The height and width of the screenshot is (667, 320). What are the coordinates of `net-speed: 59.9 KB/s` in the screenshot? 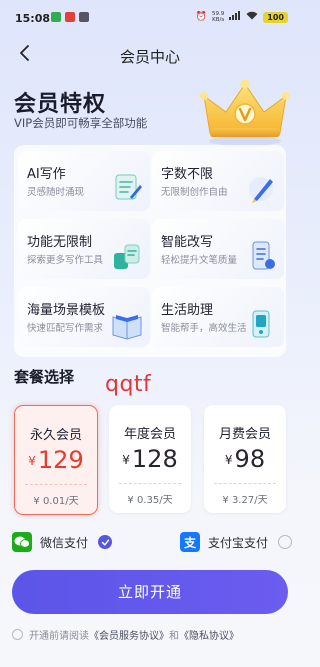 It's located at (218, 17).